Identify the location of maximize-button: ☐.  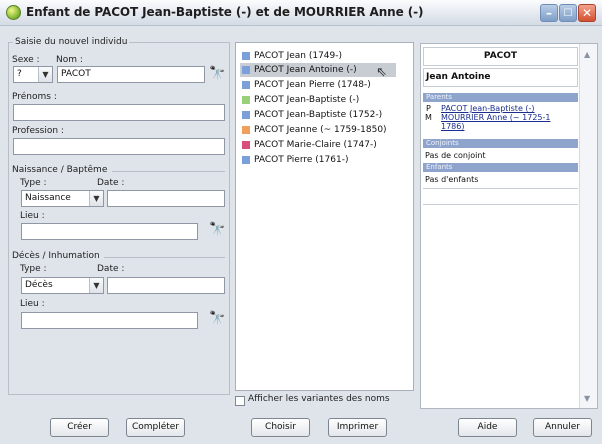
(568, 13).